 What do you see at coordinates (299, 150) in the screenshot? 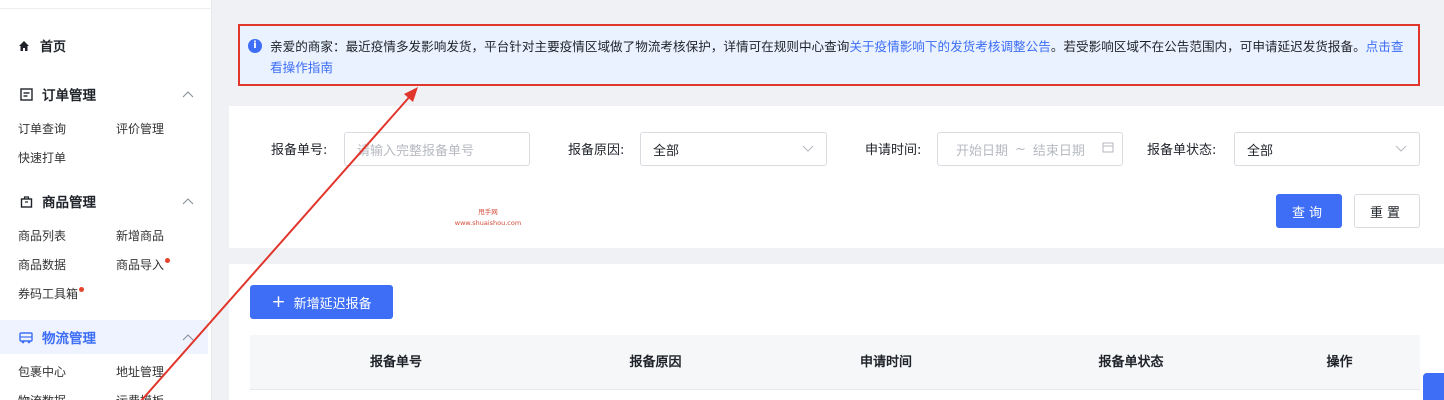
I see `report-no-label: 报备单号:` at bounding box center [299, 150].